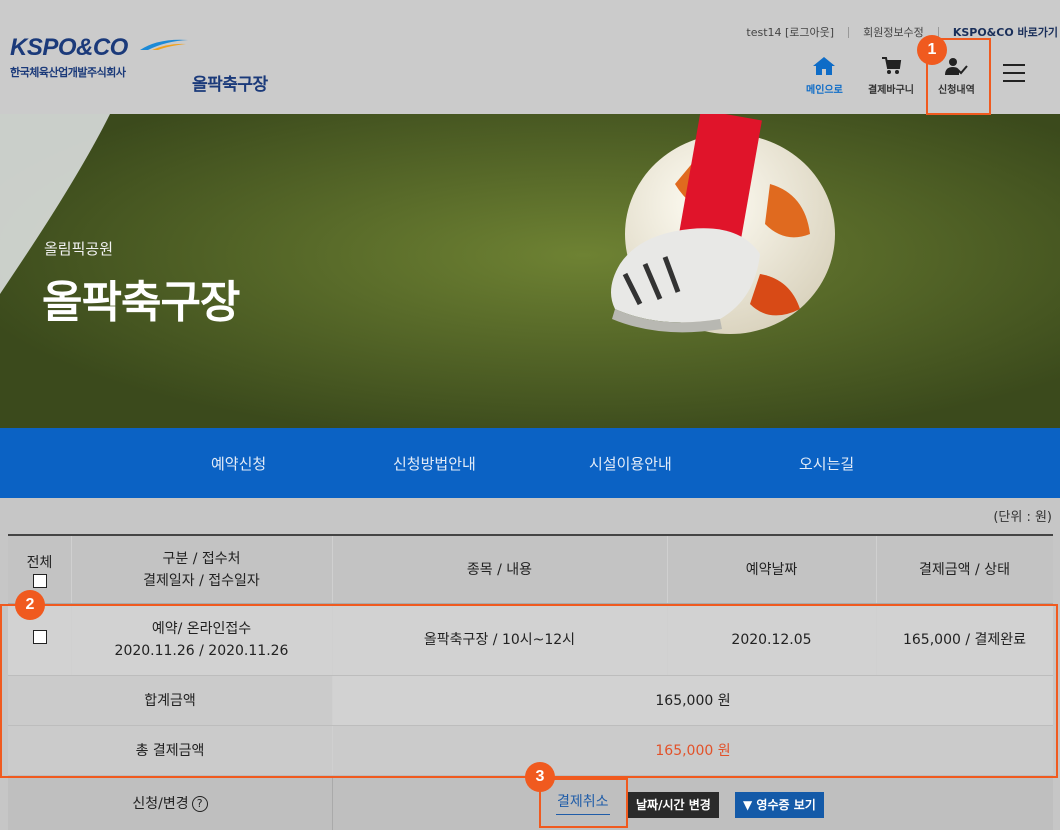 Image resolution: width=1060 pixels, height=830 pixels. What do you see at coordinates (69, 47) in the screenshot?
I see `logo-wordmark: KSPO&CO` at bounding box center [69, 47].